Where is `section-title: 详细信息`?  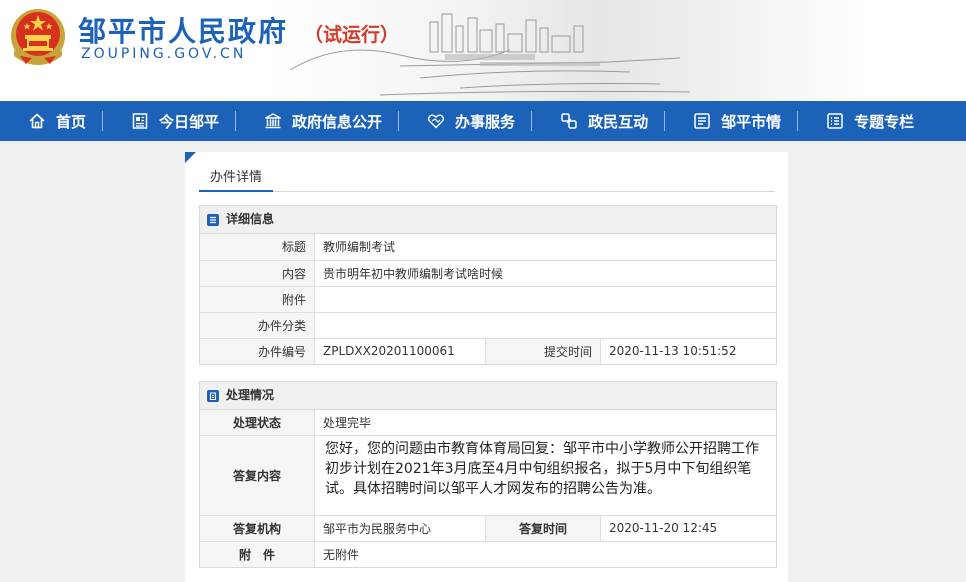
section-title: 详细信息 is located at coordinates (250, 219).